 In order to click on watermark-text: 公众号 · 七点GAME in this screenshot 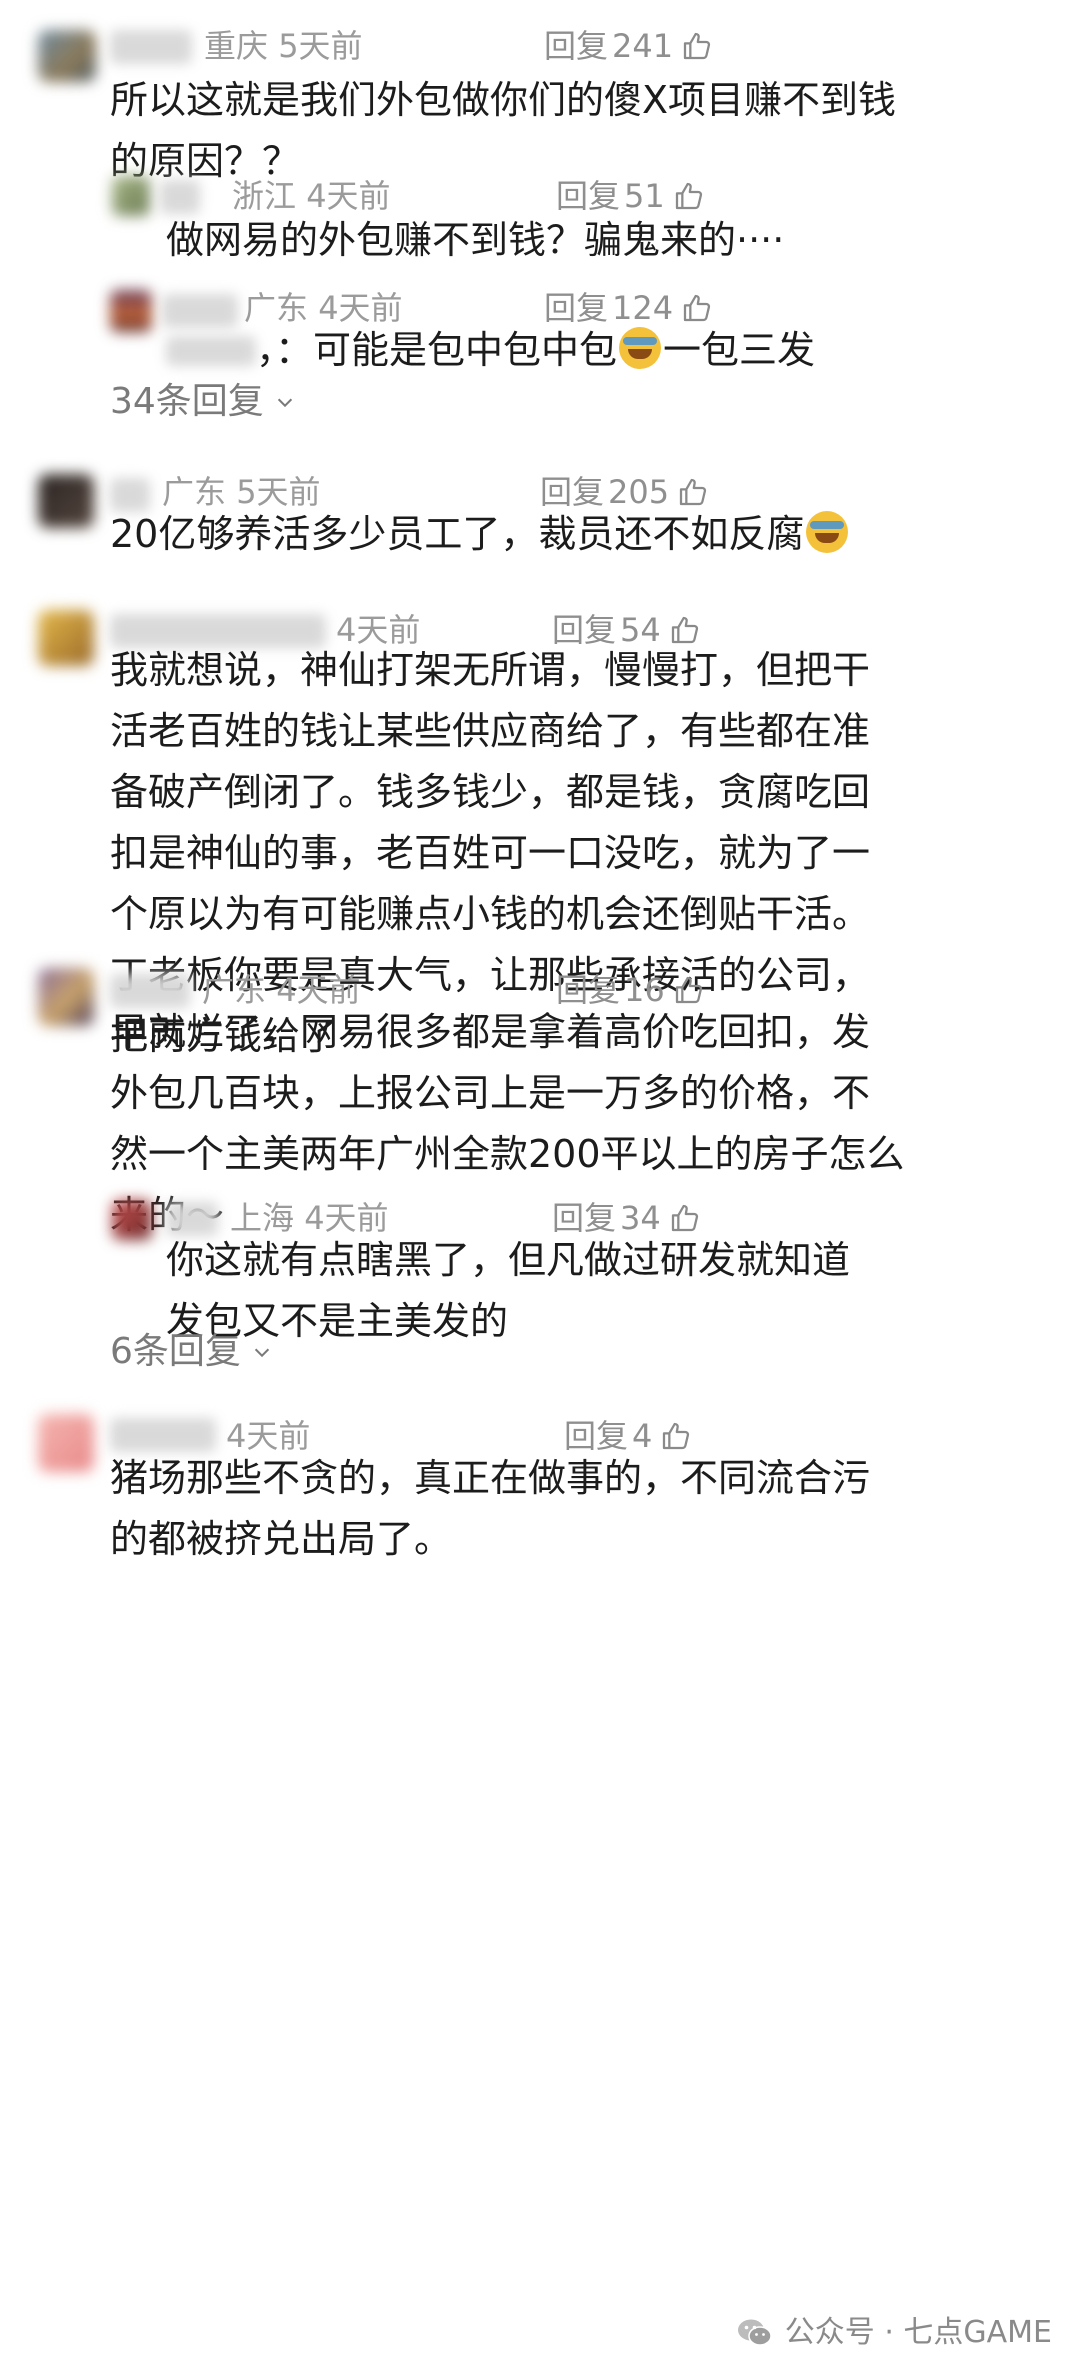, I will do `click(918, 2332)`.